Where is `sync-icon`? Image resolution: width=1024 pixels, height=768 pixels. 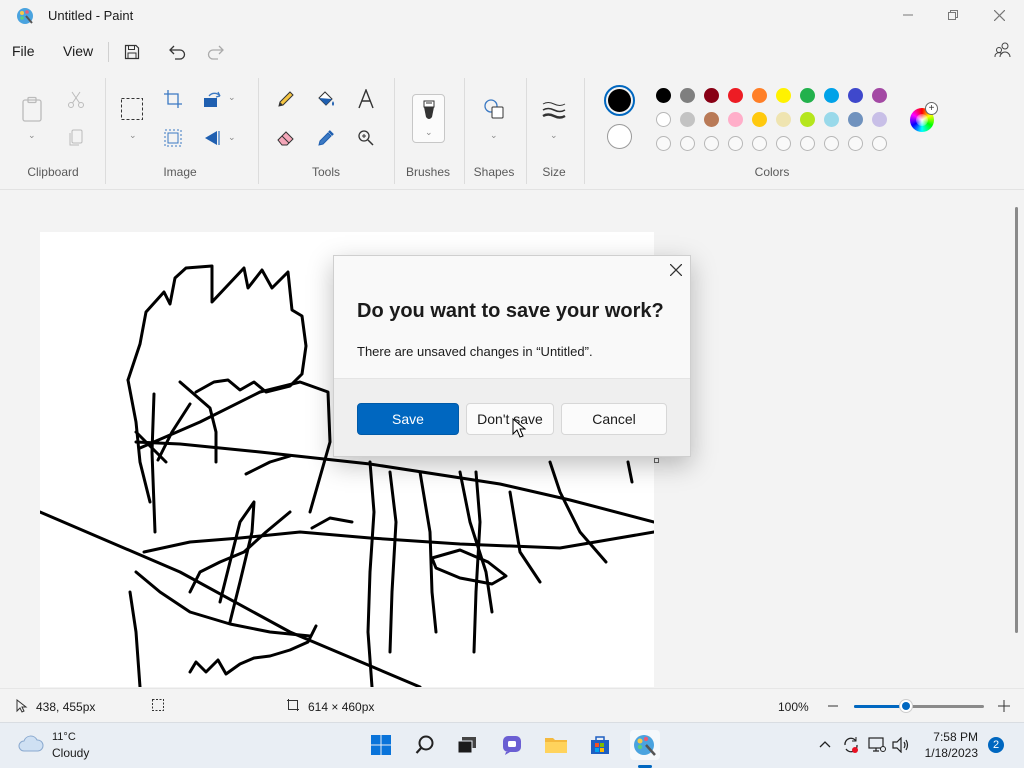
sync-icon is located at coordinates (851, 745).